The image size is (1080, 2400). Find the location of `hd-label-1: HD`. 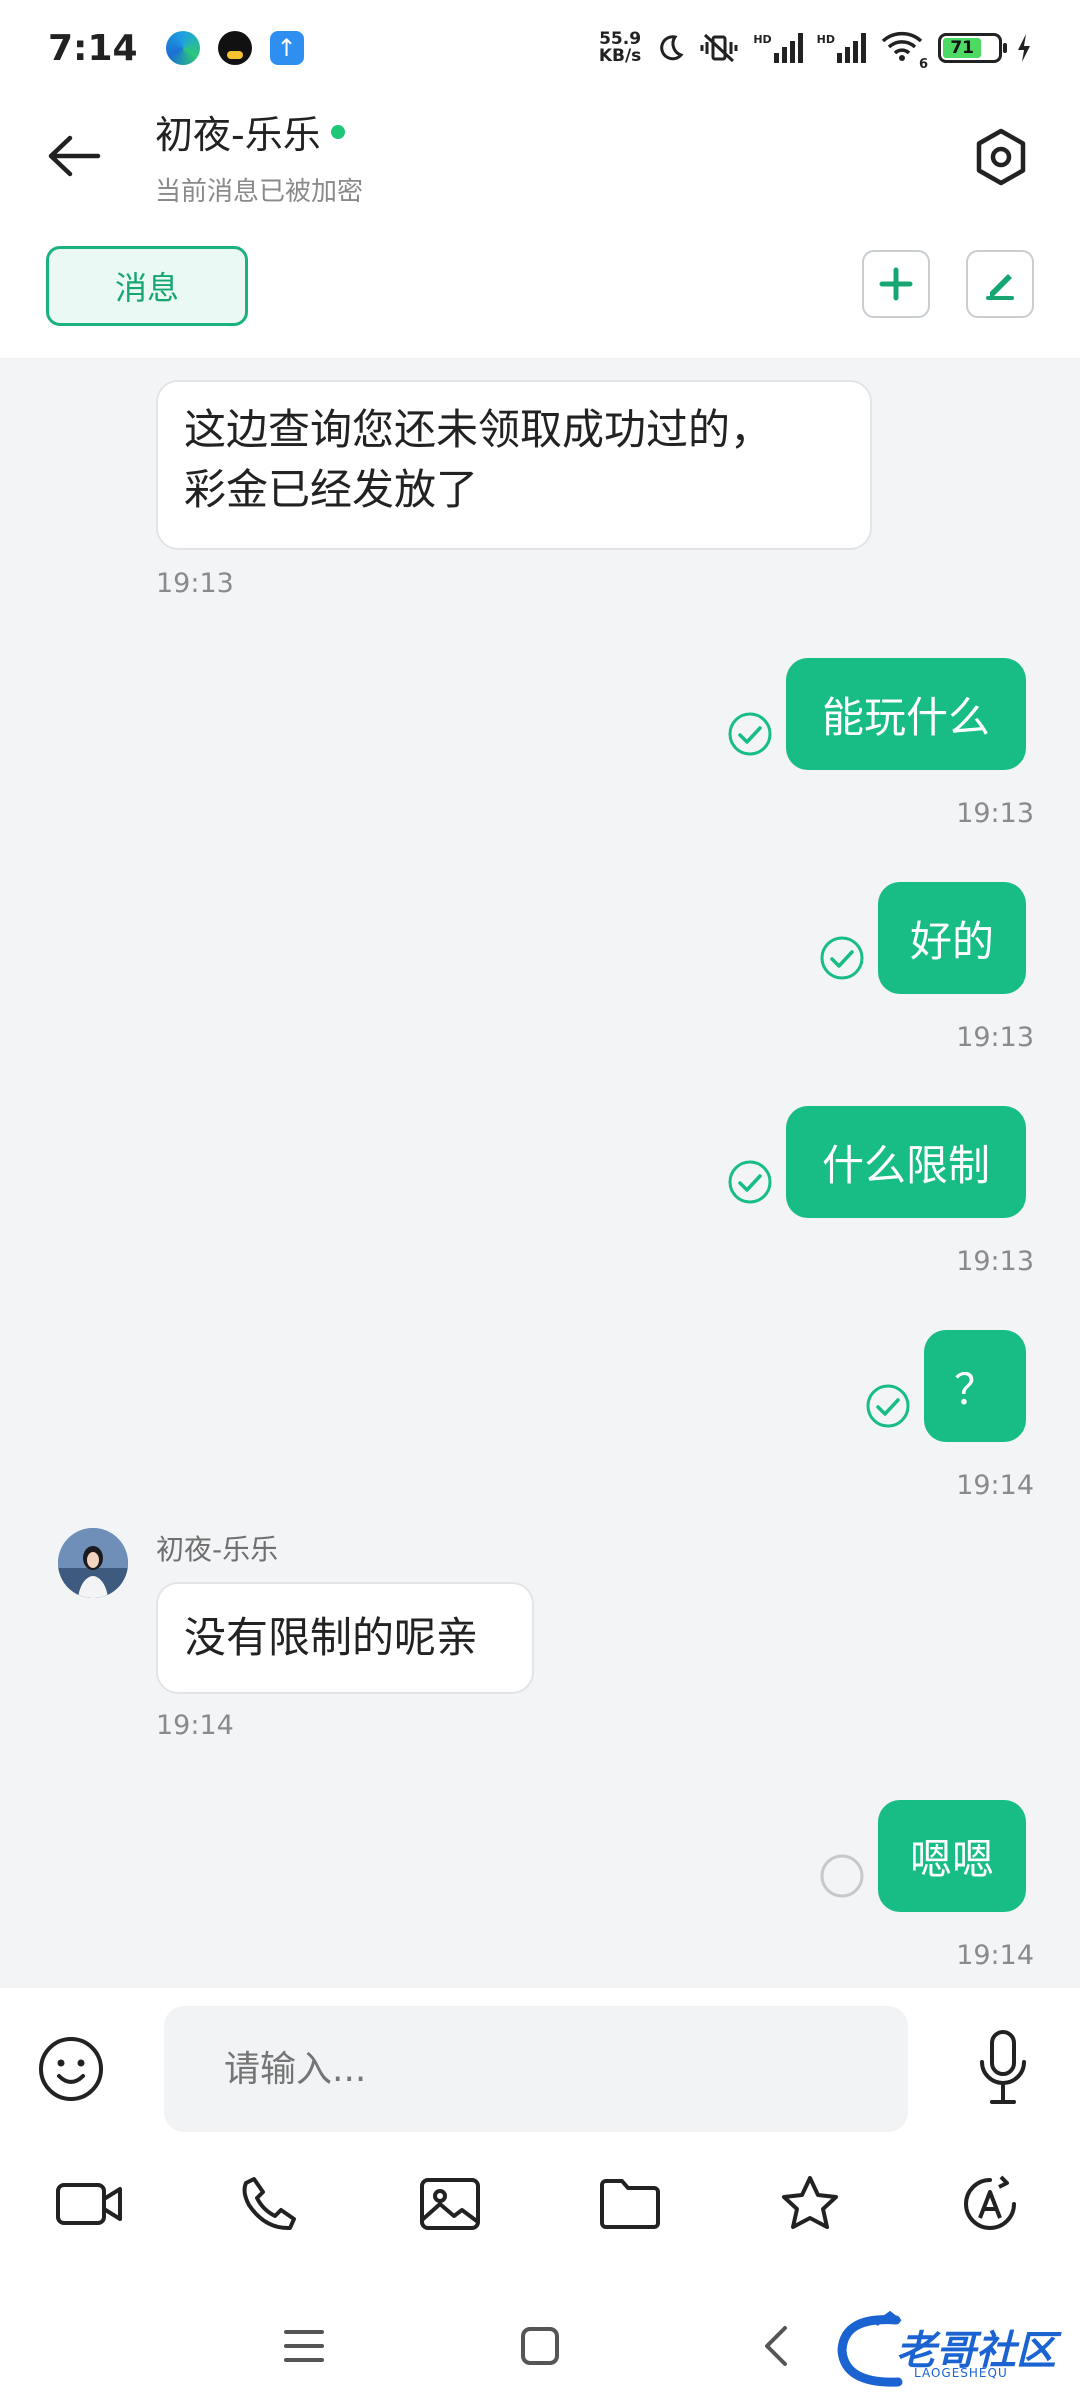

hd-label-1: HD is located at coordinates (762, 39).